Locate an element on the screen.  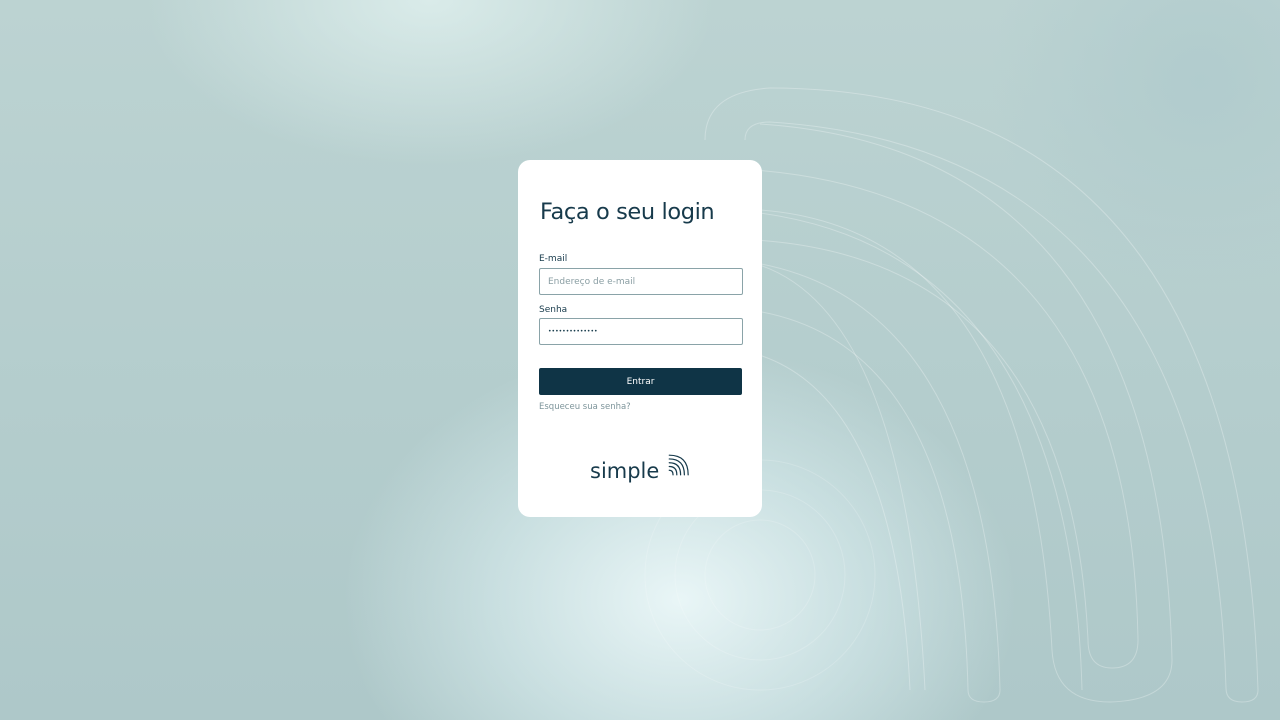
brand-logo: simple is located at coordinates (640, 467).